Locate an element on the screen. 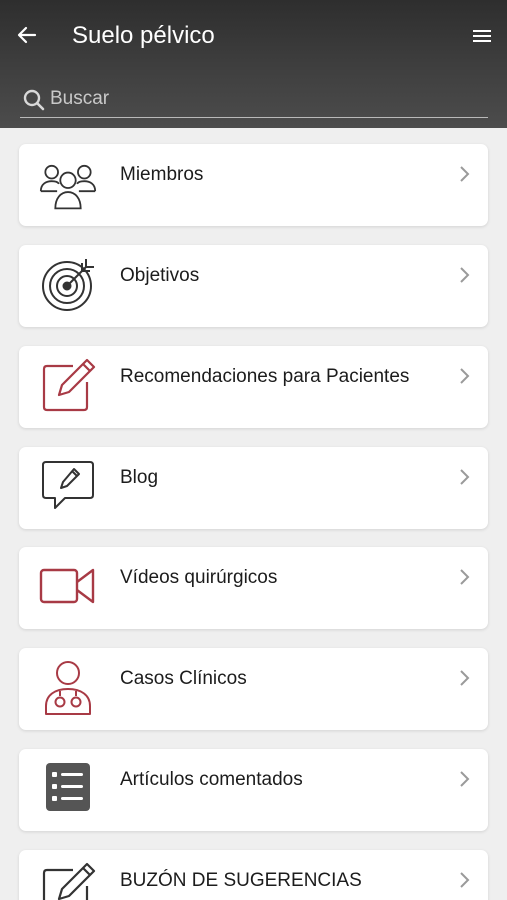 The image size is (507, 900). menu-item-label: Miembros is located at coordinates (162, 174).